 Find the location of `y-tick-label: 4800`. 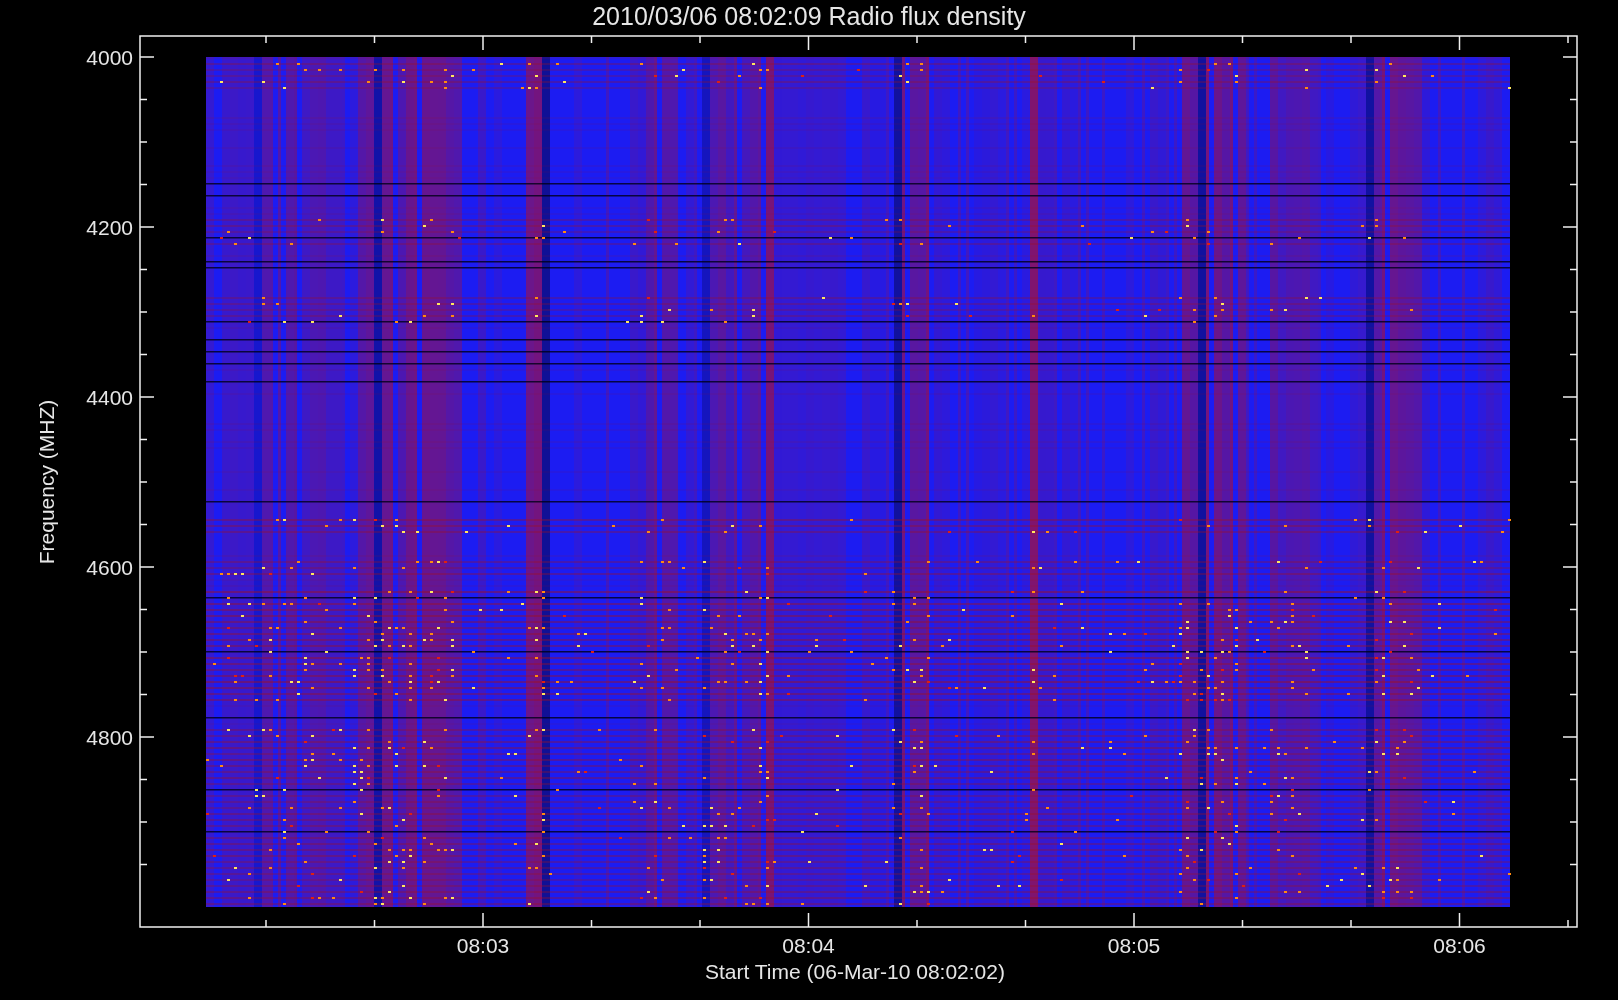

y-tick-label: 4800 is located at coordinates (109, 737).